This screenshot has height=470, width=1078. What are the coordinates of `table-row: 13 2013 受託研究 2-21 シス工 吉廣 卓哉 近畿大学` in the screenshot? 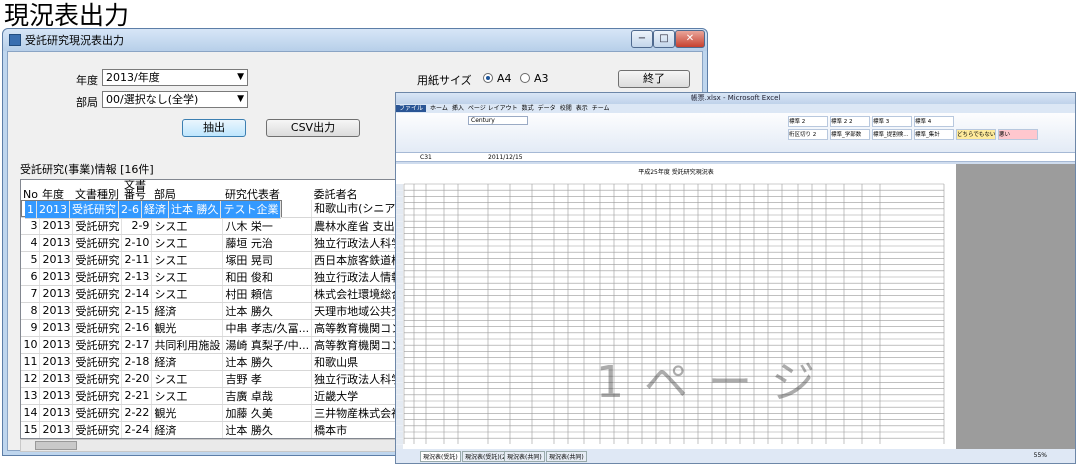 It's located at (217, 396).